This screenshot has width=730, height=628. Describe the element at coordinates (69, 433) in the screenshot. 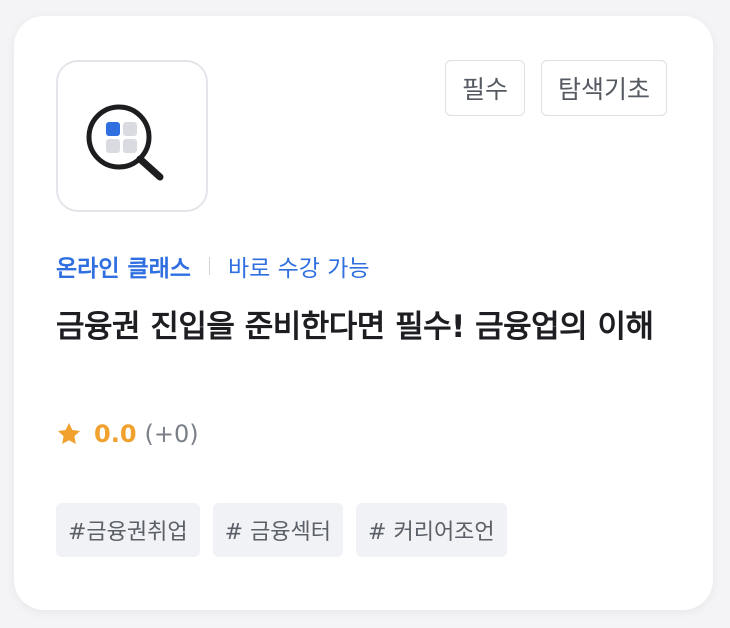

I see `star-icon` at that location.